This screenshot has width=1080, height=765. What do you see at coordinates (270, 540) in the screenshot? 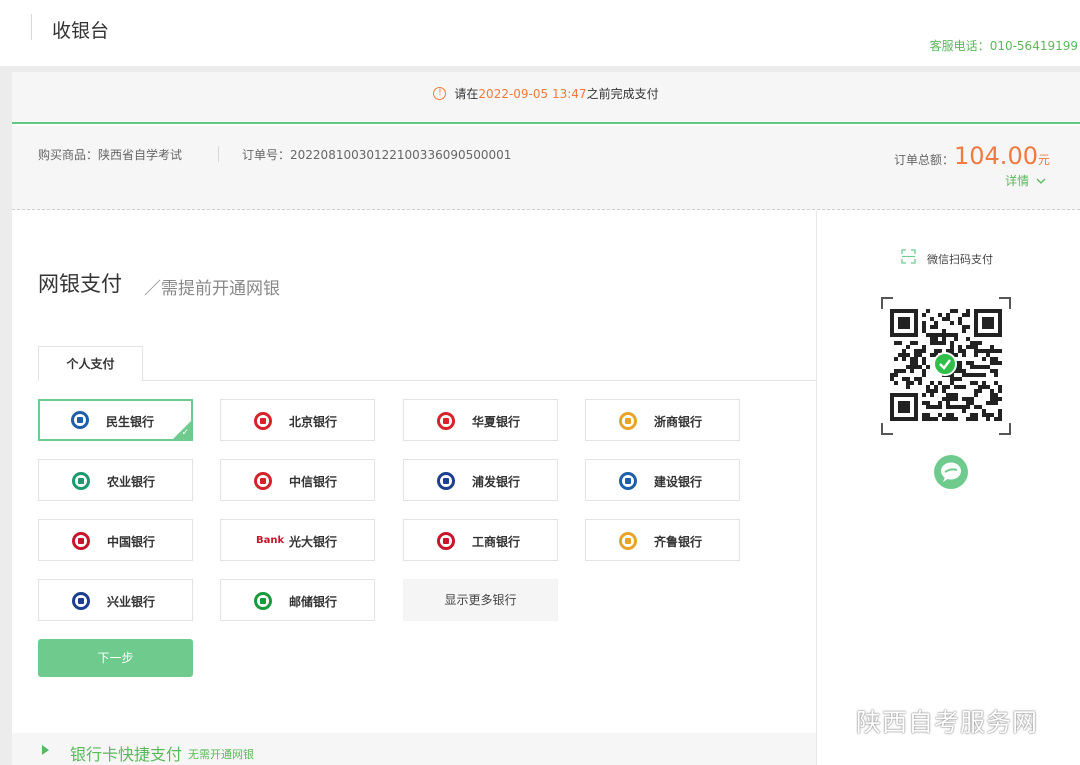
I see `bank-logo-icon: Bank` at bounding box center [270, 540].